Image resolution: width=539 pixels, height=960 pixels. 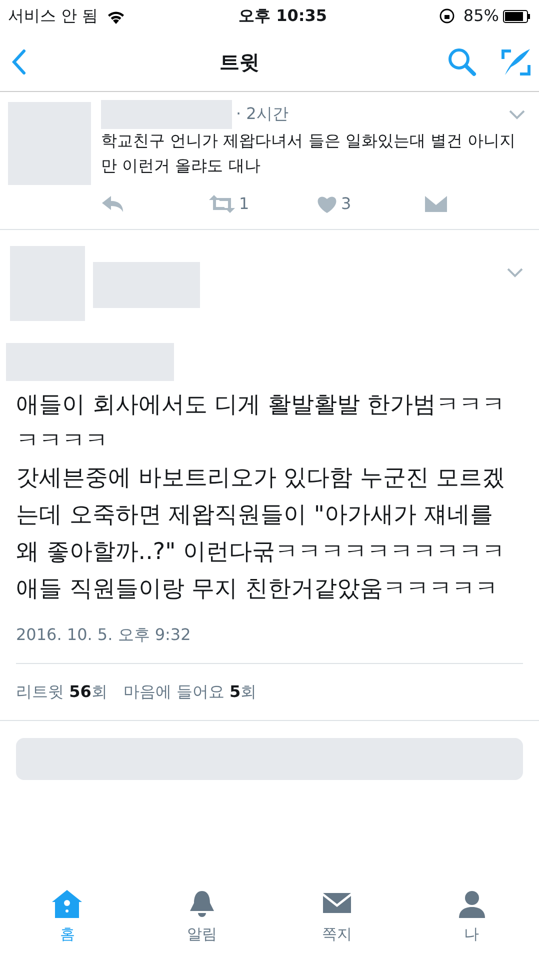 I want to click on tweet-time: · 2시간, so click(x=262, y=114).